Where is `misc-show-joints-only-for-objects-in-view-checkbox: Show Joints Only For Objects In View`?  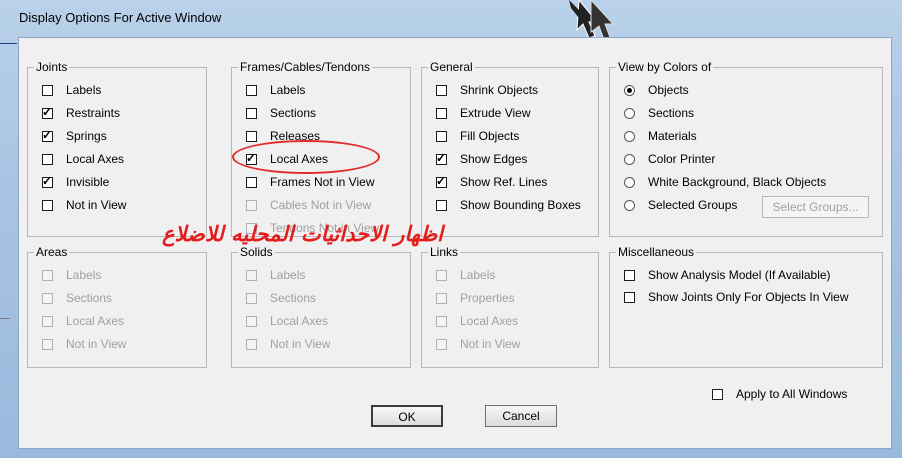 misc-show-joints-only-for-objects-in-view-checkbox: Show Joints Only For Objects In View is located at coordinates (736, 297).